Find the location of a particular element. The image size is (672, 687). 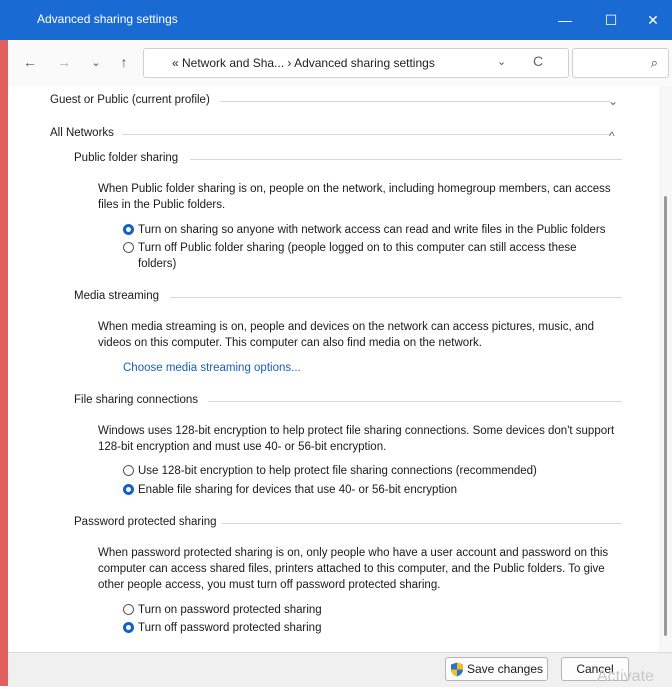

vertical-scrollbar is located at coordinates (665, 369).